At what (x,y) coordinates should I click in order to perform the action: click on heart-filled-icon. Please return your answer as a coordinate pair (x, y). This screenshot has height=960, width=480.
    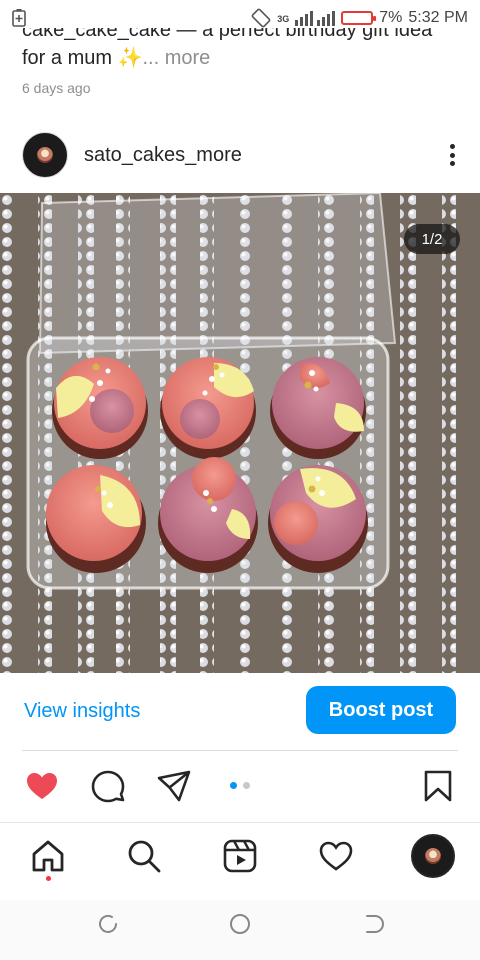
    Looking at the image, I should click on (42, 786).